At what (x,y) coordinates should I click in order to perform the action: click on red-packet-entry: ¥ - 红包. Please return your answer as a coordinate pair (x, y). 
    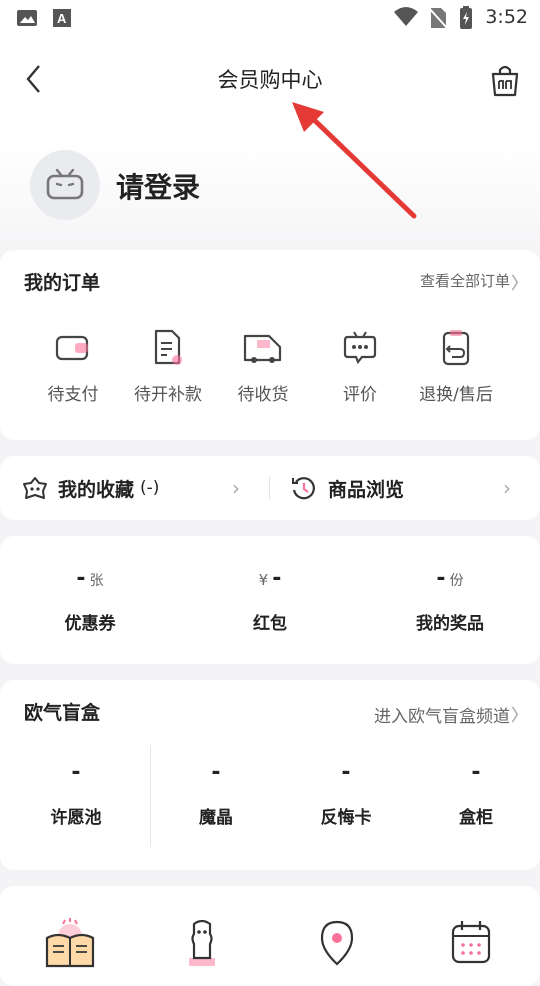
    Looking at the image, I should click on (270, 600).